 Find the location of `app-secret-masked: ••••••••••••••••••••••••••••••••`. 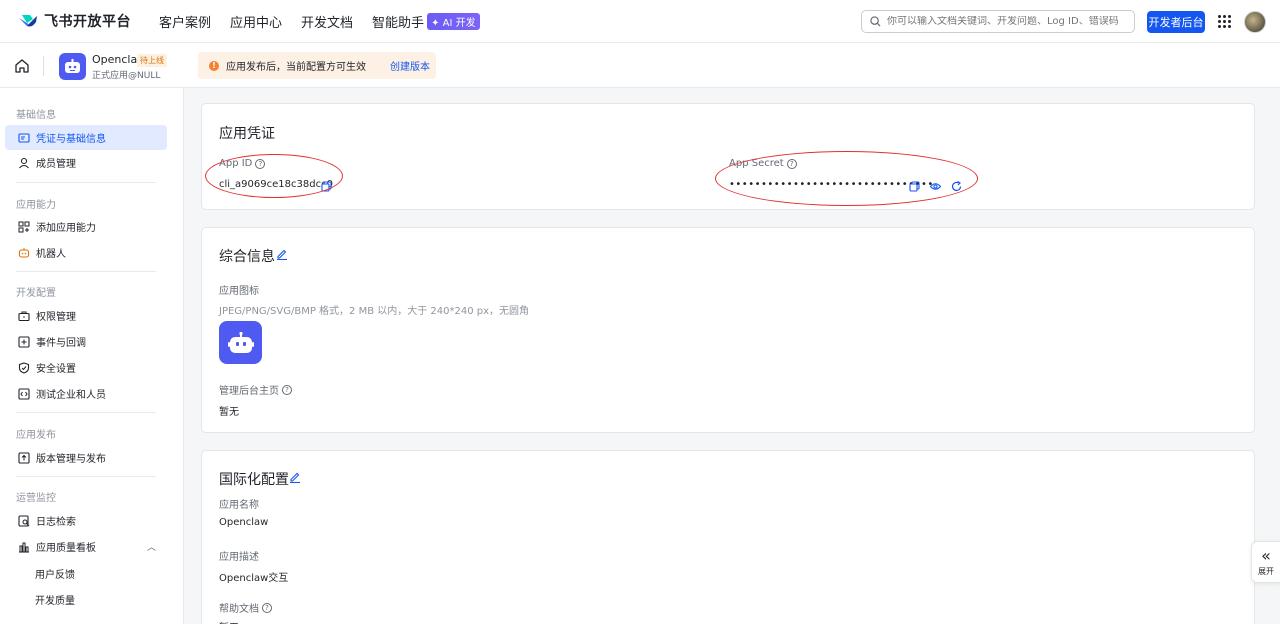

app-secret-masked: •••••••••••••••••••••••••••••••• is located at coordinates (831, 184).